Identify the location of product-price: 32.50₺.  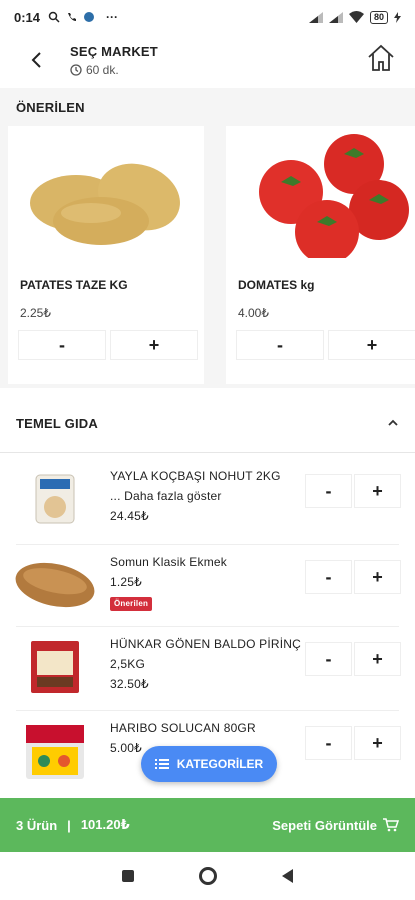
(129, 684).